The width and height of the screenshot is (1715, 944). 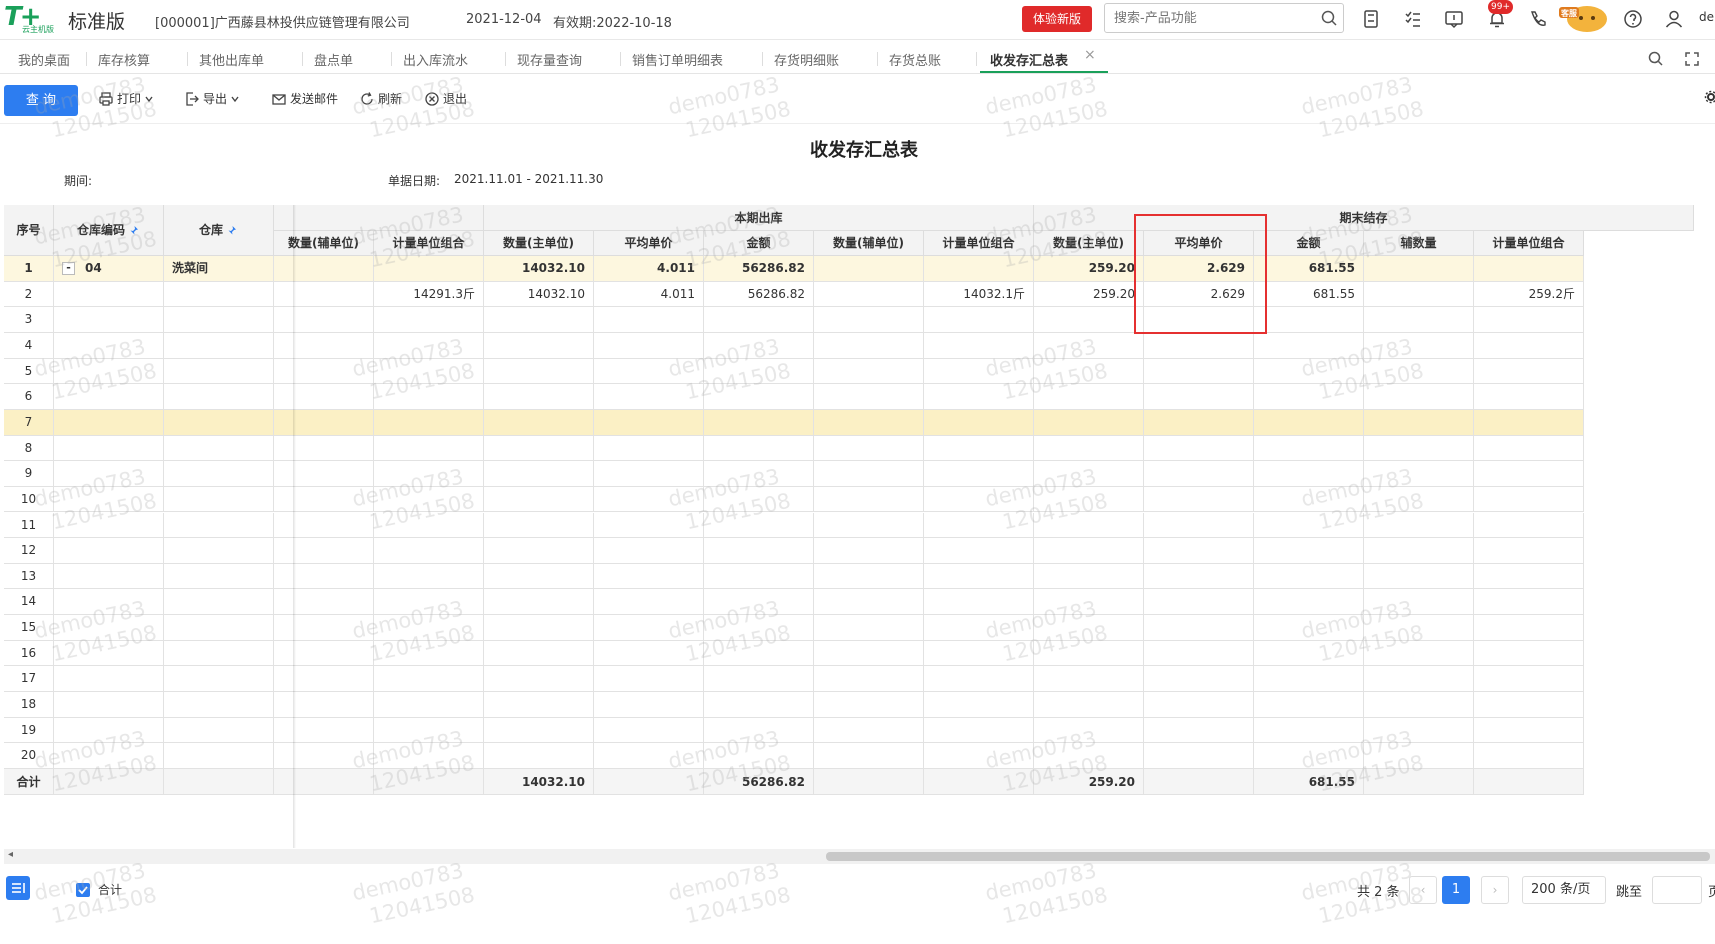 I want to click on data-cell: 259.20, so click(x=1089, y=269).